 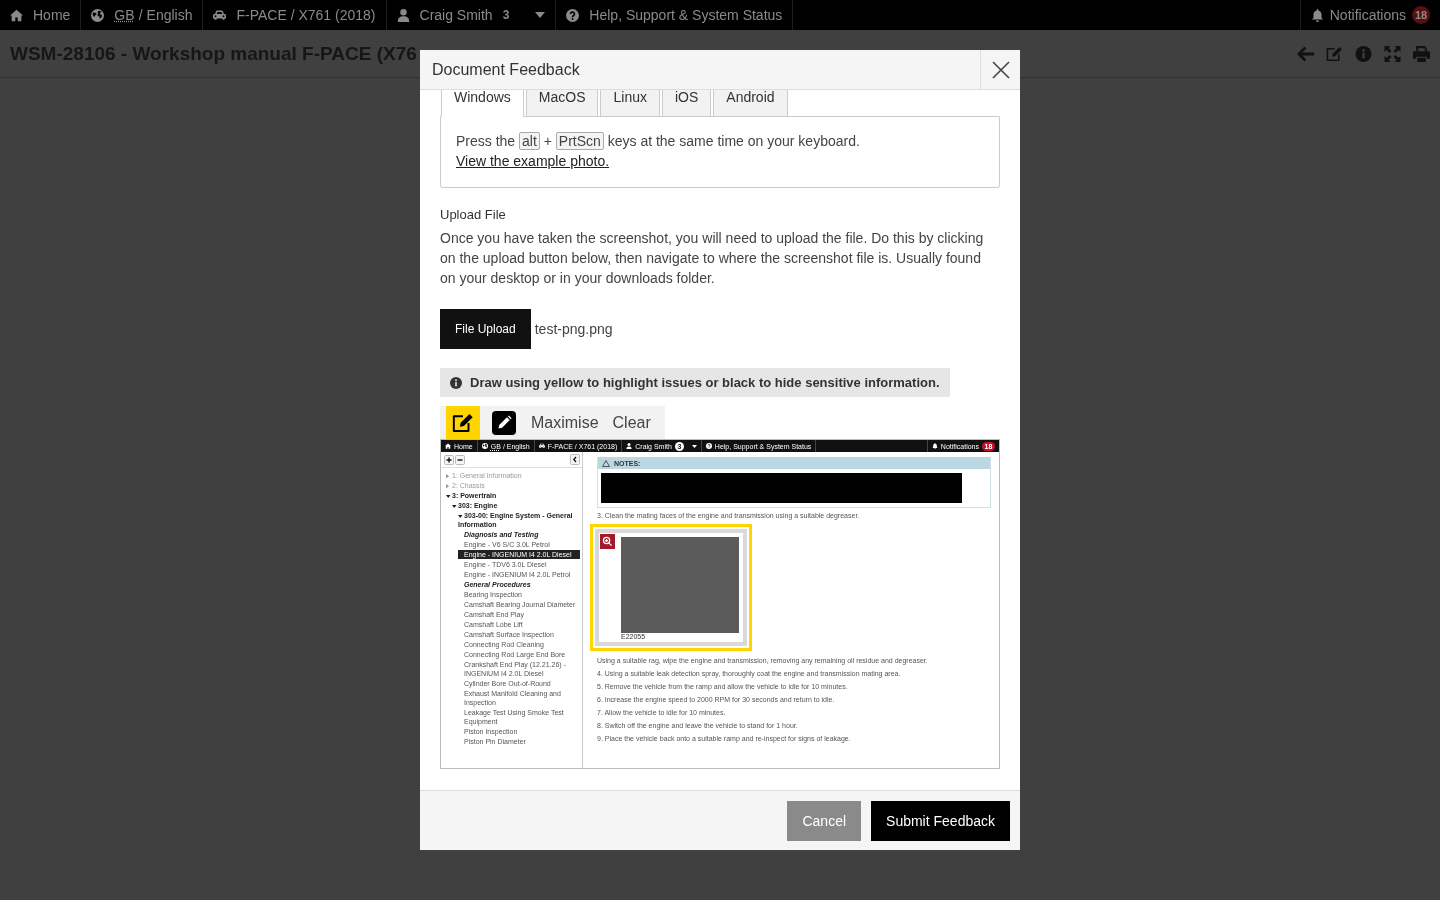 I want to click on close-icon, so click(x=1000, y=69).